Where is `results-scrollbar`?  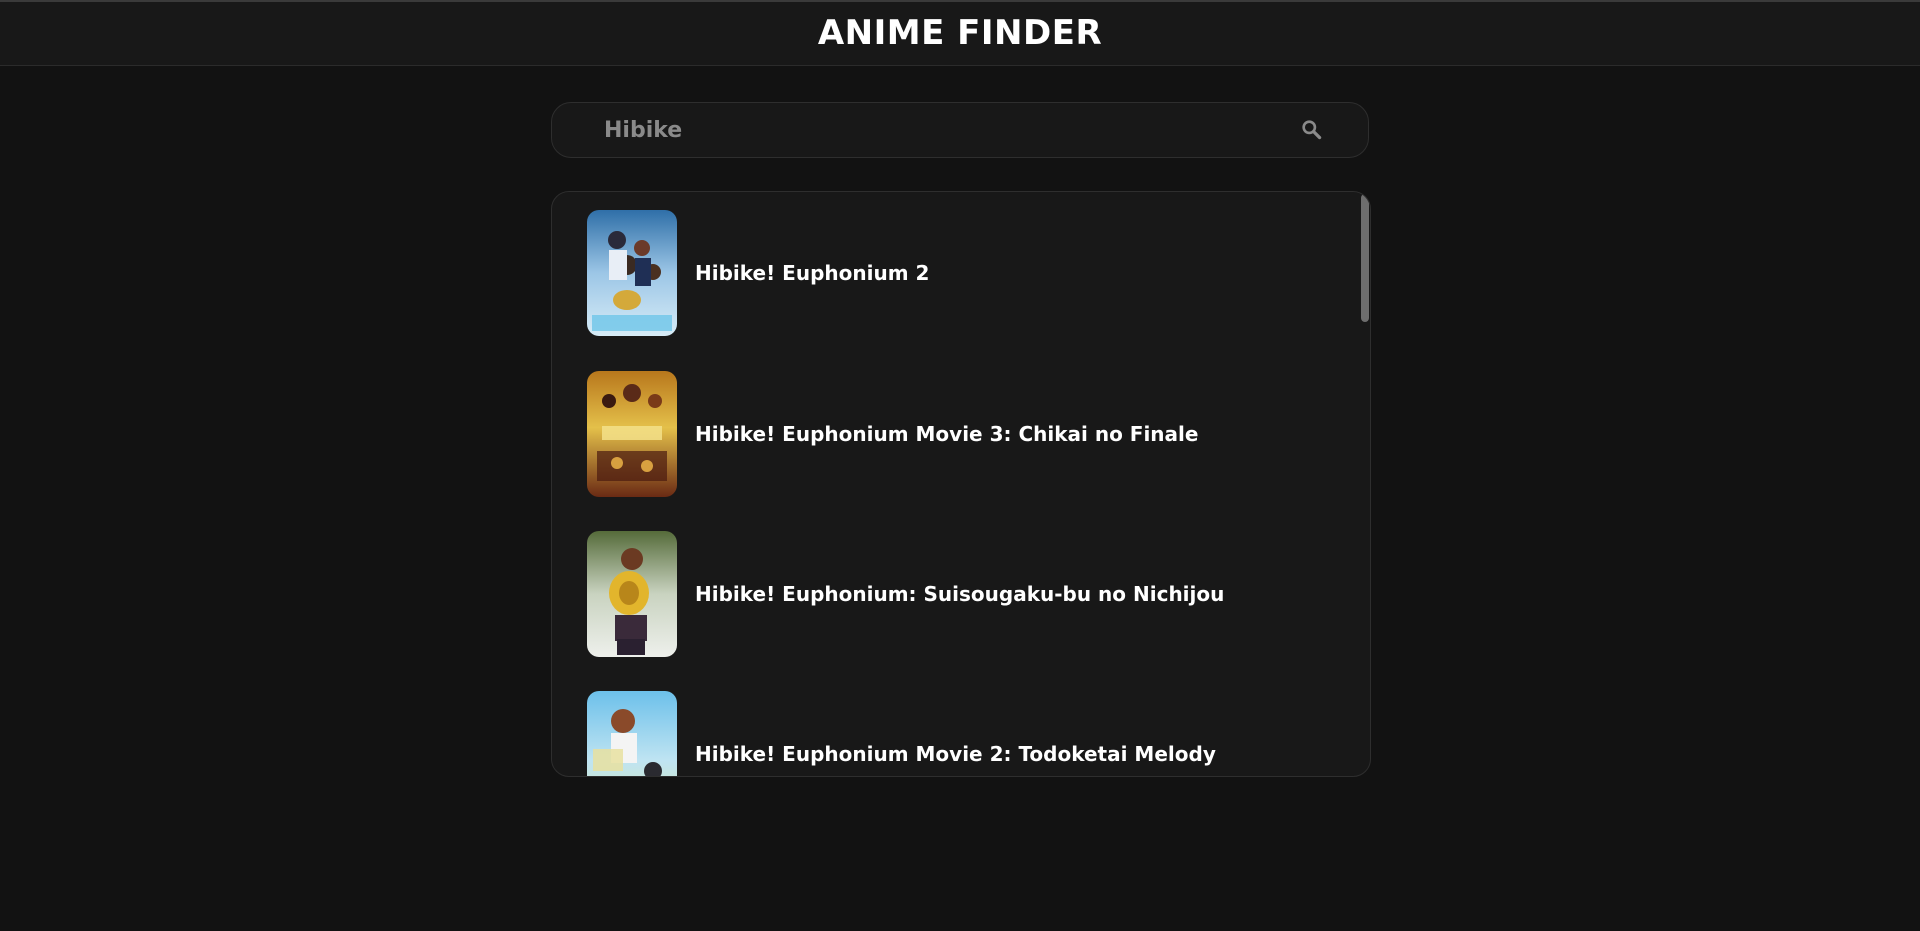 results-scrollbar is located at coordinates (1365, 484).